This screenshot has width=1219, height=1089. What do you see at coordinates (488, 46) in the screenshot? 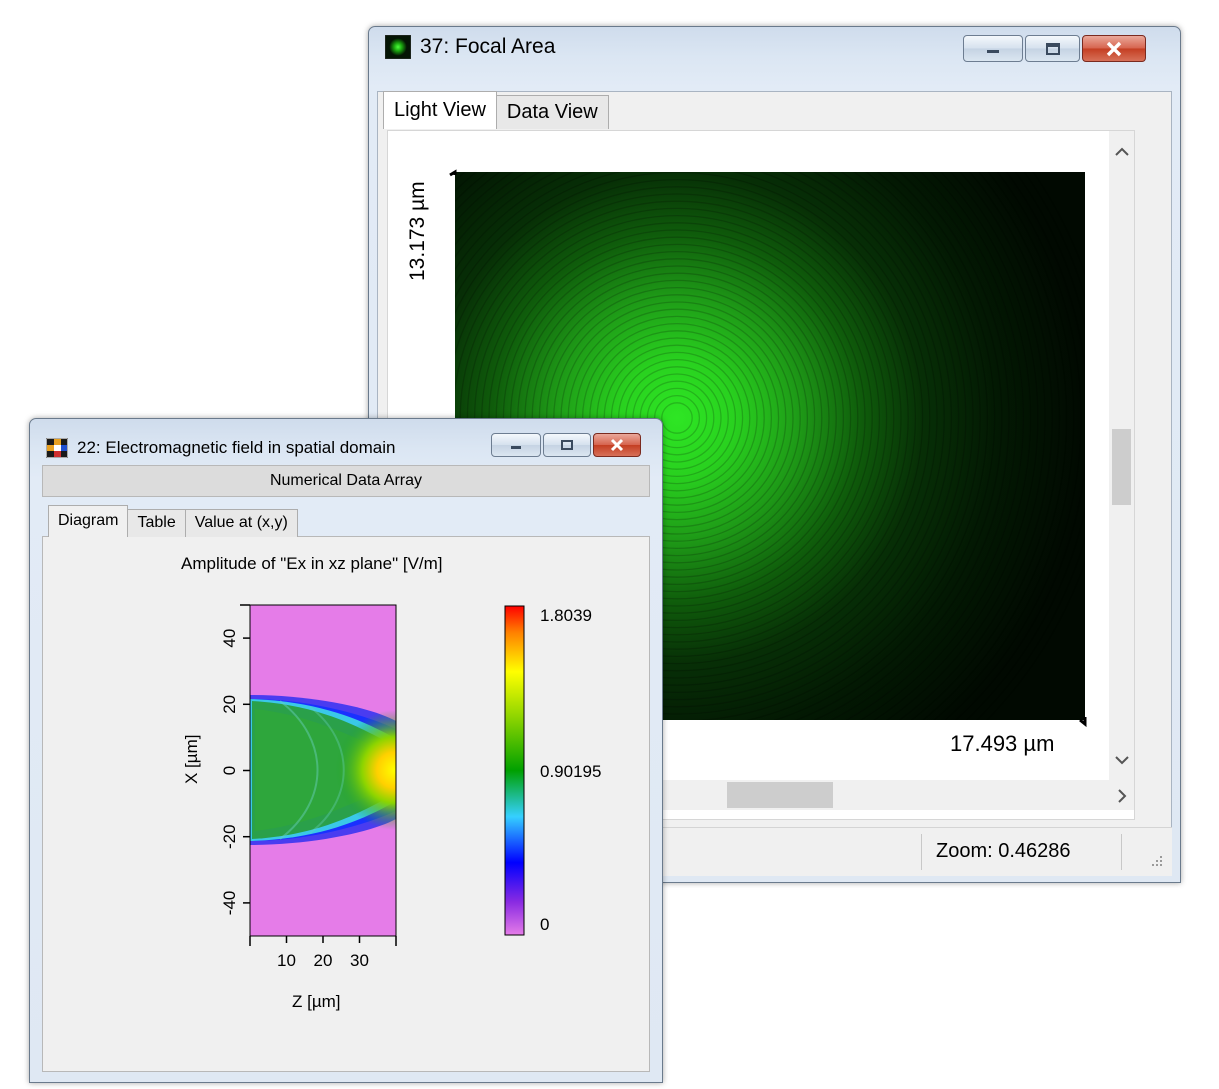
I see `focal-window-title: 37: Focal Area` at bounding box center [488, 46].